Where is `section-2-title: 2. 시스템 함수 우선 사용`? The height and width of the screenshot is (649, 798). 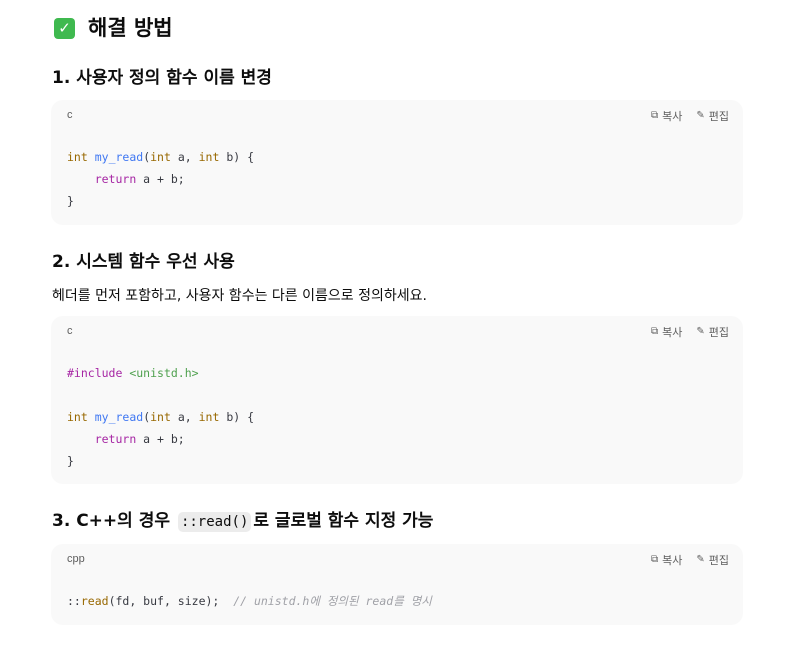 section-2-title: 2. 시스템 함수 우선 사용 is located at coordinates (143, 262).